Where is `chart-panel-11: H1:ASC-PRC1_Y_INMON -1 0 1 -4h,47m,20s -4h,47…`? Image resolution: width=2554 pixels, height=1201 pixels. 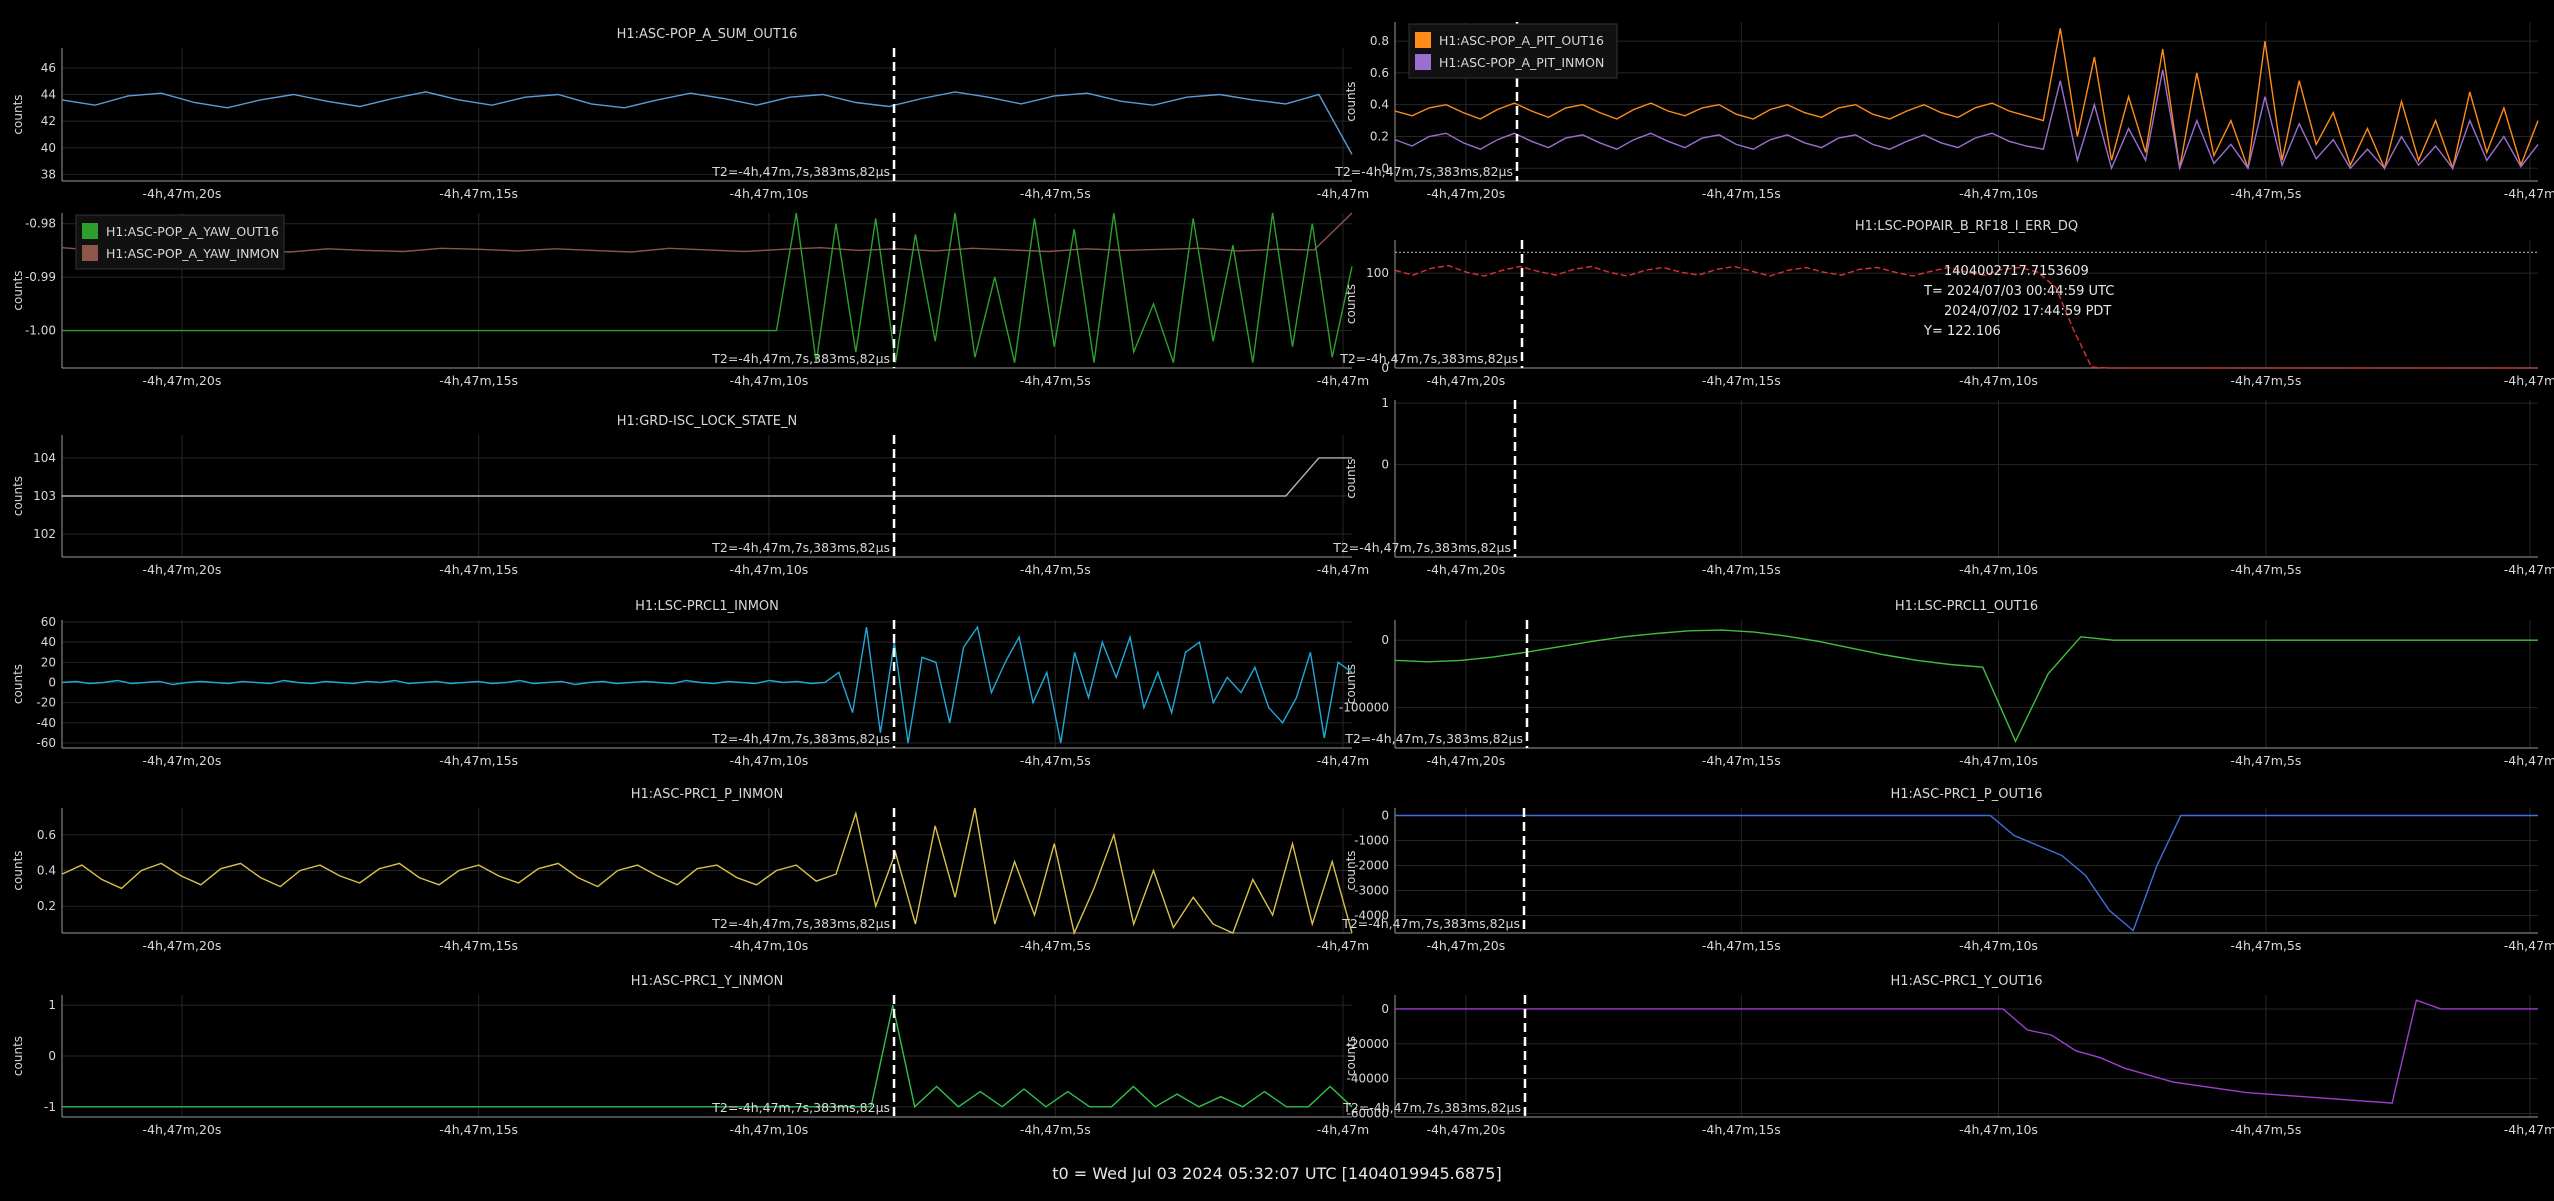 chart-panel-11: H1:ASC-PRC1_Y_INMON -1 0 1 -4h,47m,20s -4h,47… is located at coordinates (690, 1055).